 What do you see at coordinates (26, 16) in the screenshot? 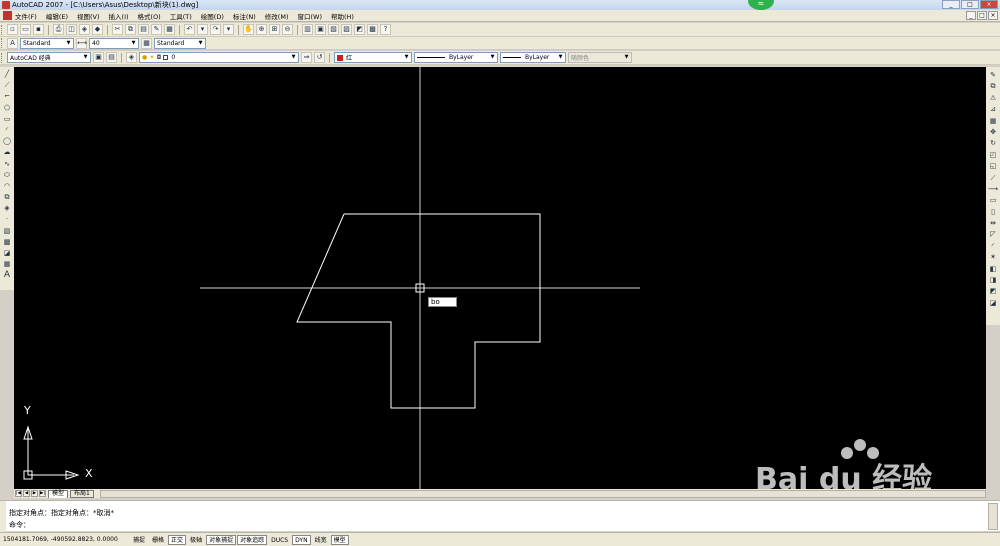
I see `menu-file: 文件(F)` at bounding box center [26, 16].